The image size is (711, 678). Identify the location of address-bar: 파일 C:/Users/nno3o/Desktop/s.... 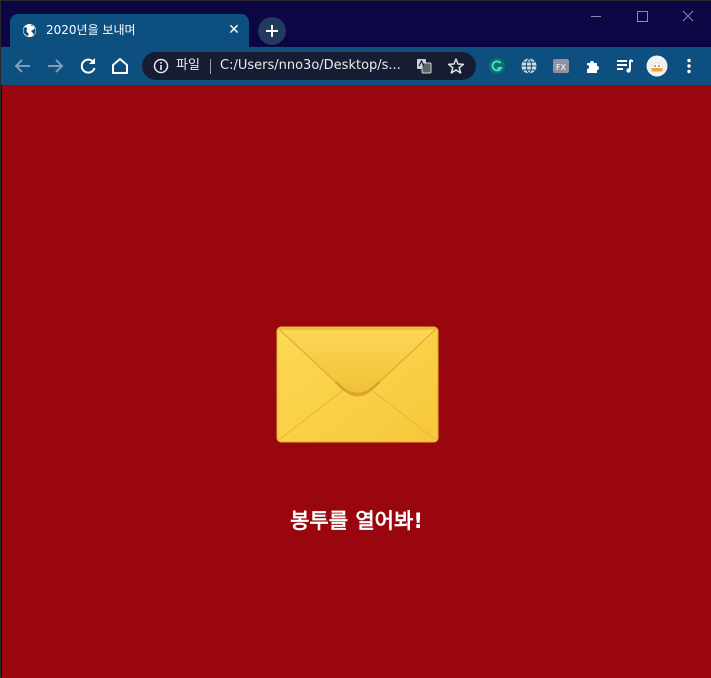
(309, 66).